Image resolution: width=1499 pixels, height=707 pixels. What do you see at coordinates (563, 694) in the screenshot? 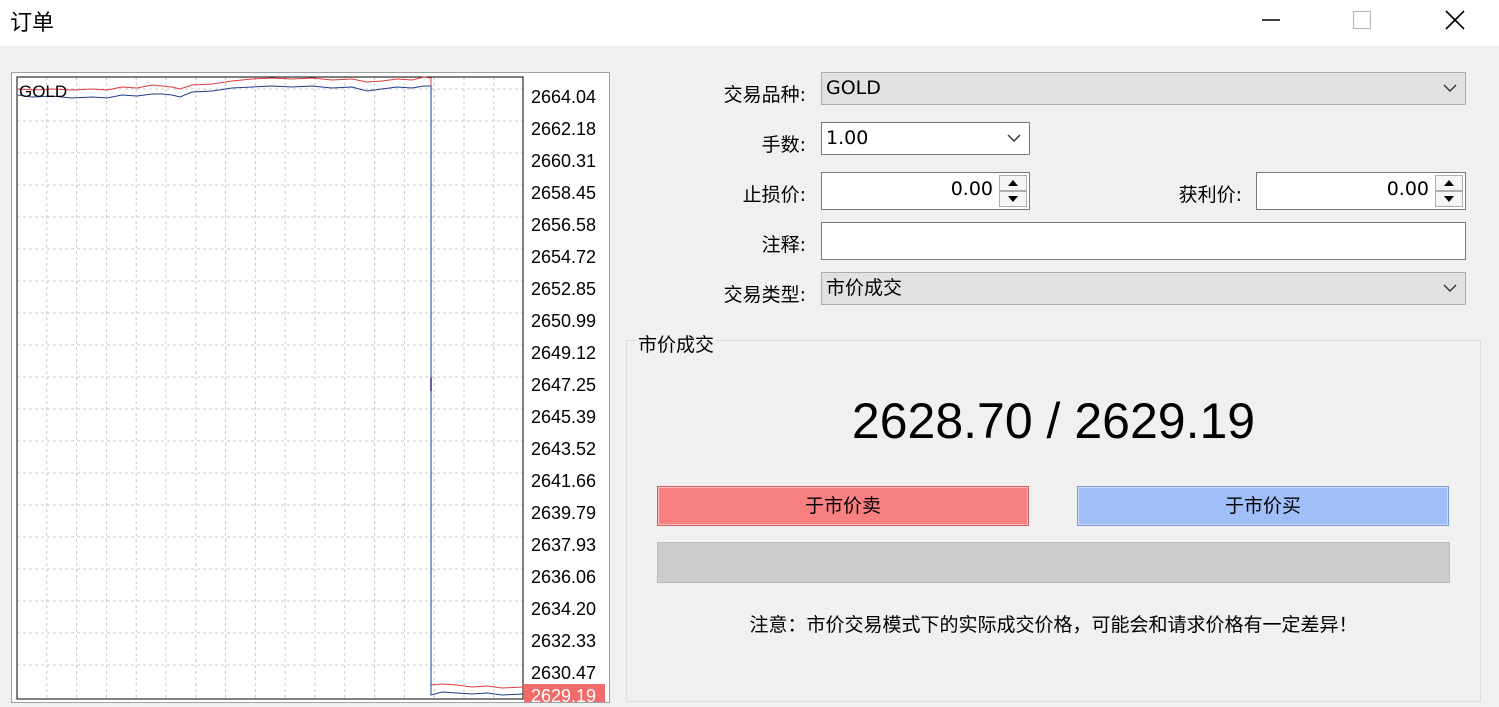
I see `current-price-text: 2629.19` at bounding box center [563, 694].